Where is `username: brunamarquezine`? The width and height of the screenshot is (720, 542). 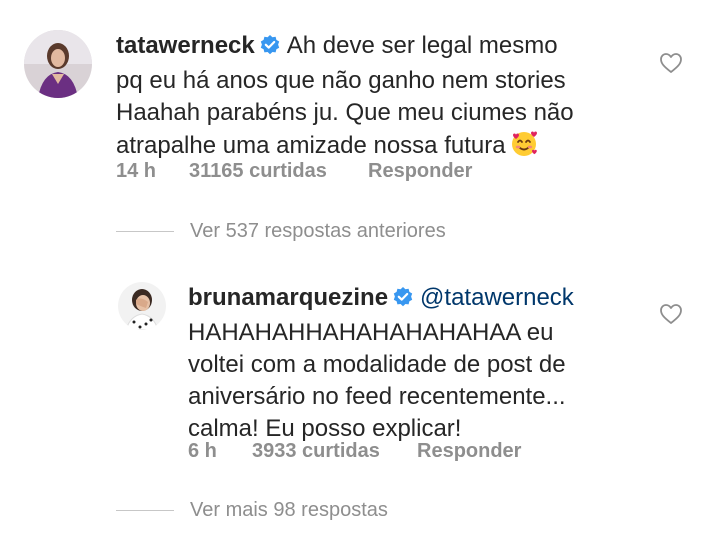 username: brunamarquezine is located at coordinates (288, 297).